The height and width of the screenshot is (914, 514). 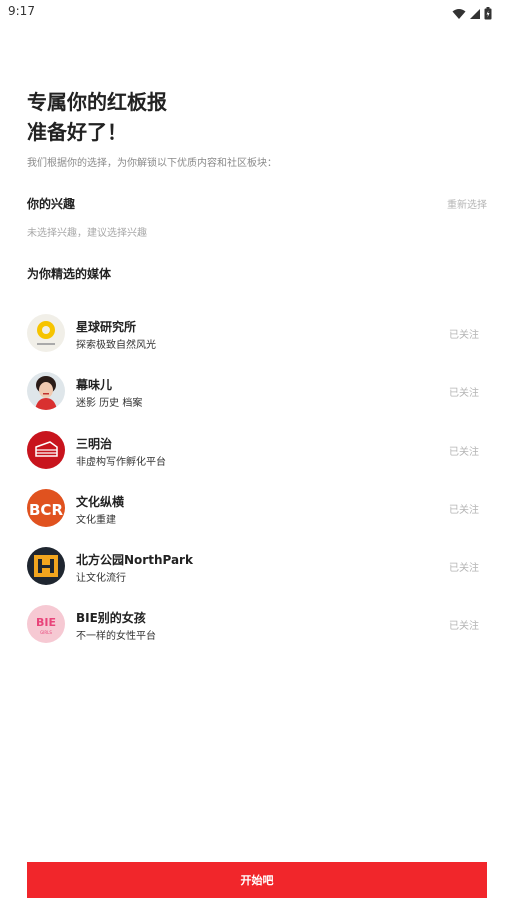 I want to click on media-name: 幕味儿, so click(x=94, y=385).